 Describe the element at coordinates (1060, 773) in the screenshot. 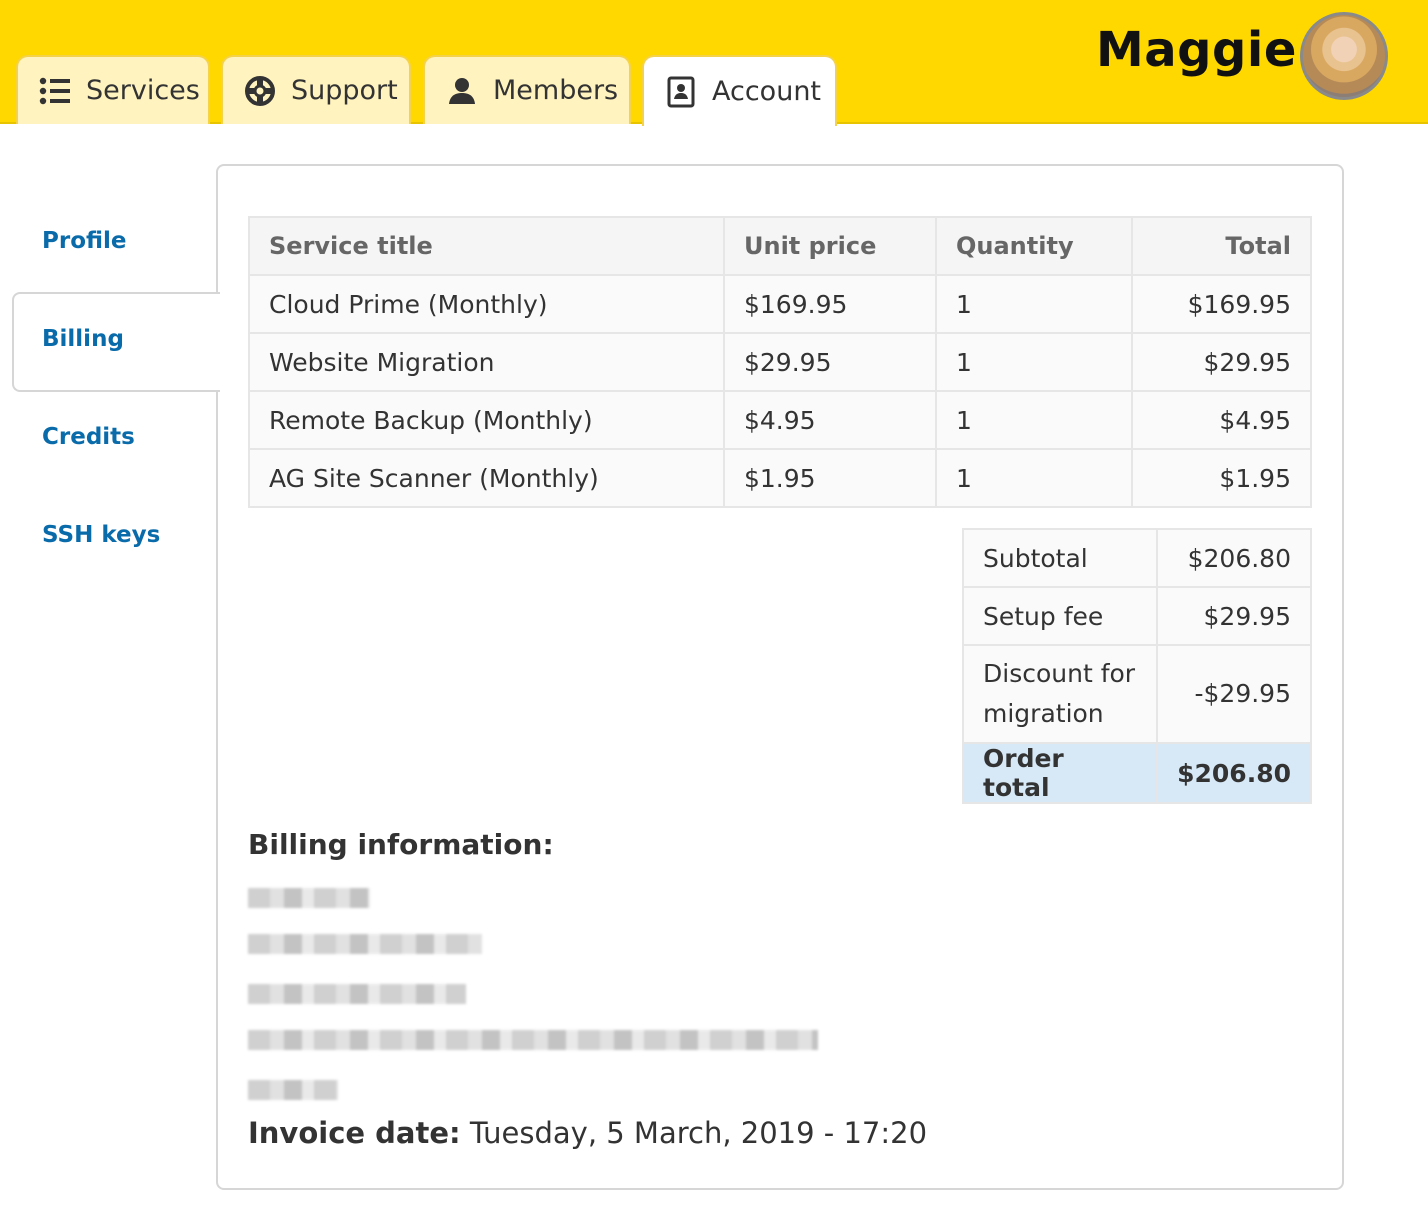

I see `order-total-label: Order total` at that location.